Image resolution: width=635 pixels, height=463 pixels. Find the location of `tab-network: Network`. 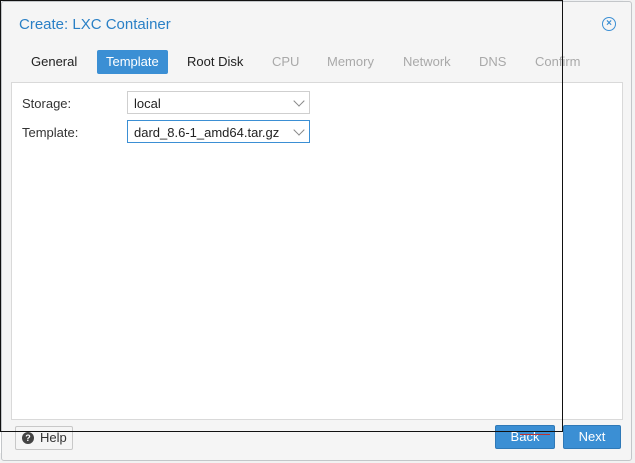

tab-network: Network is located at coordinates (427, 61).